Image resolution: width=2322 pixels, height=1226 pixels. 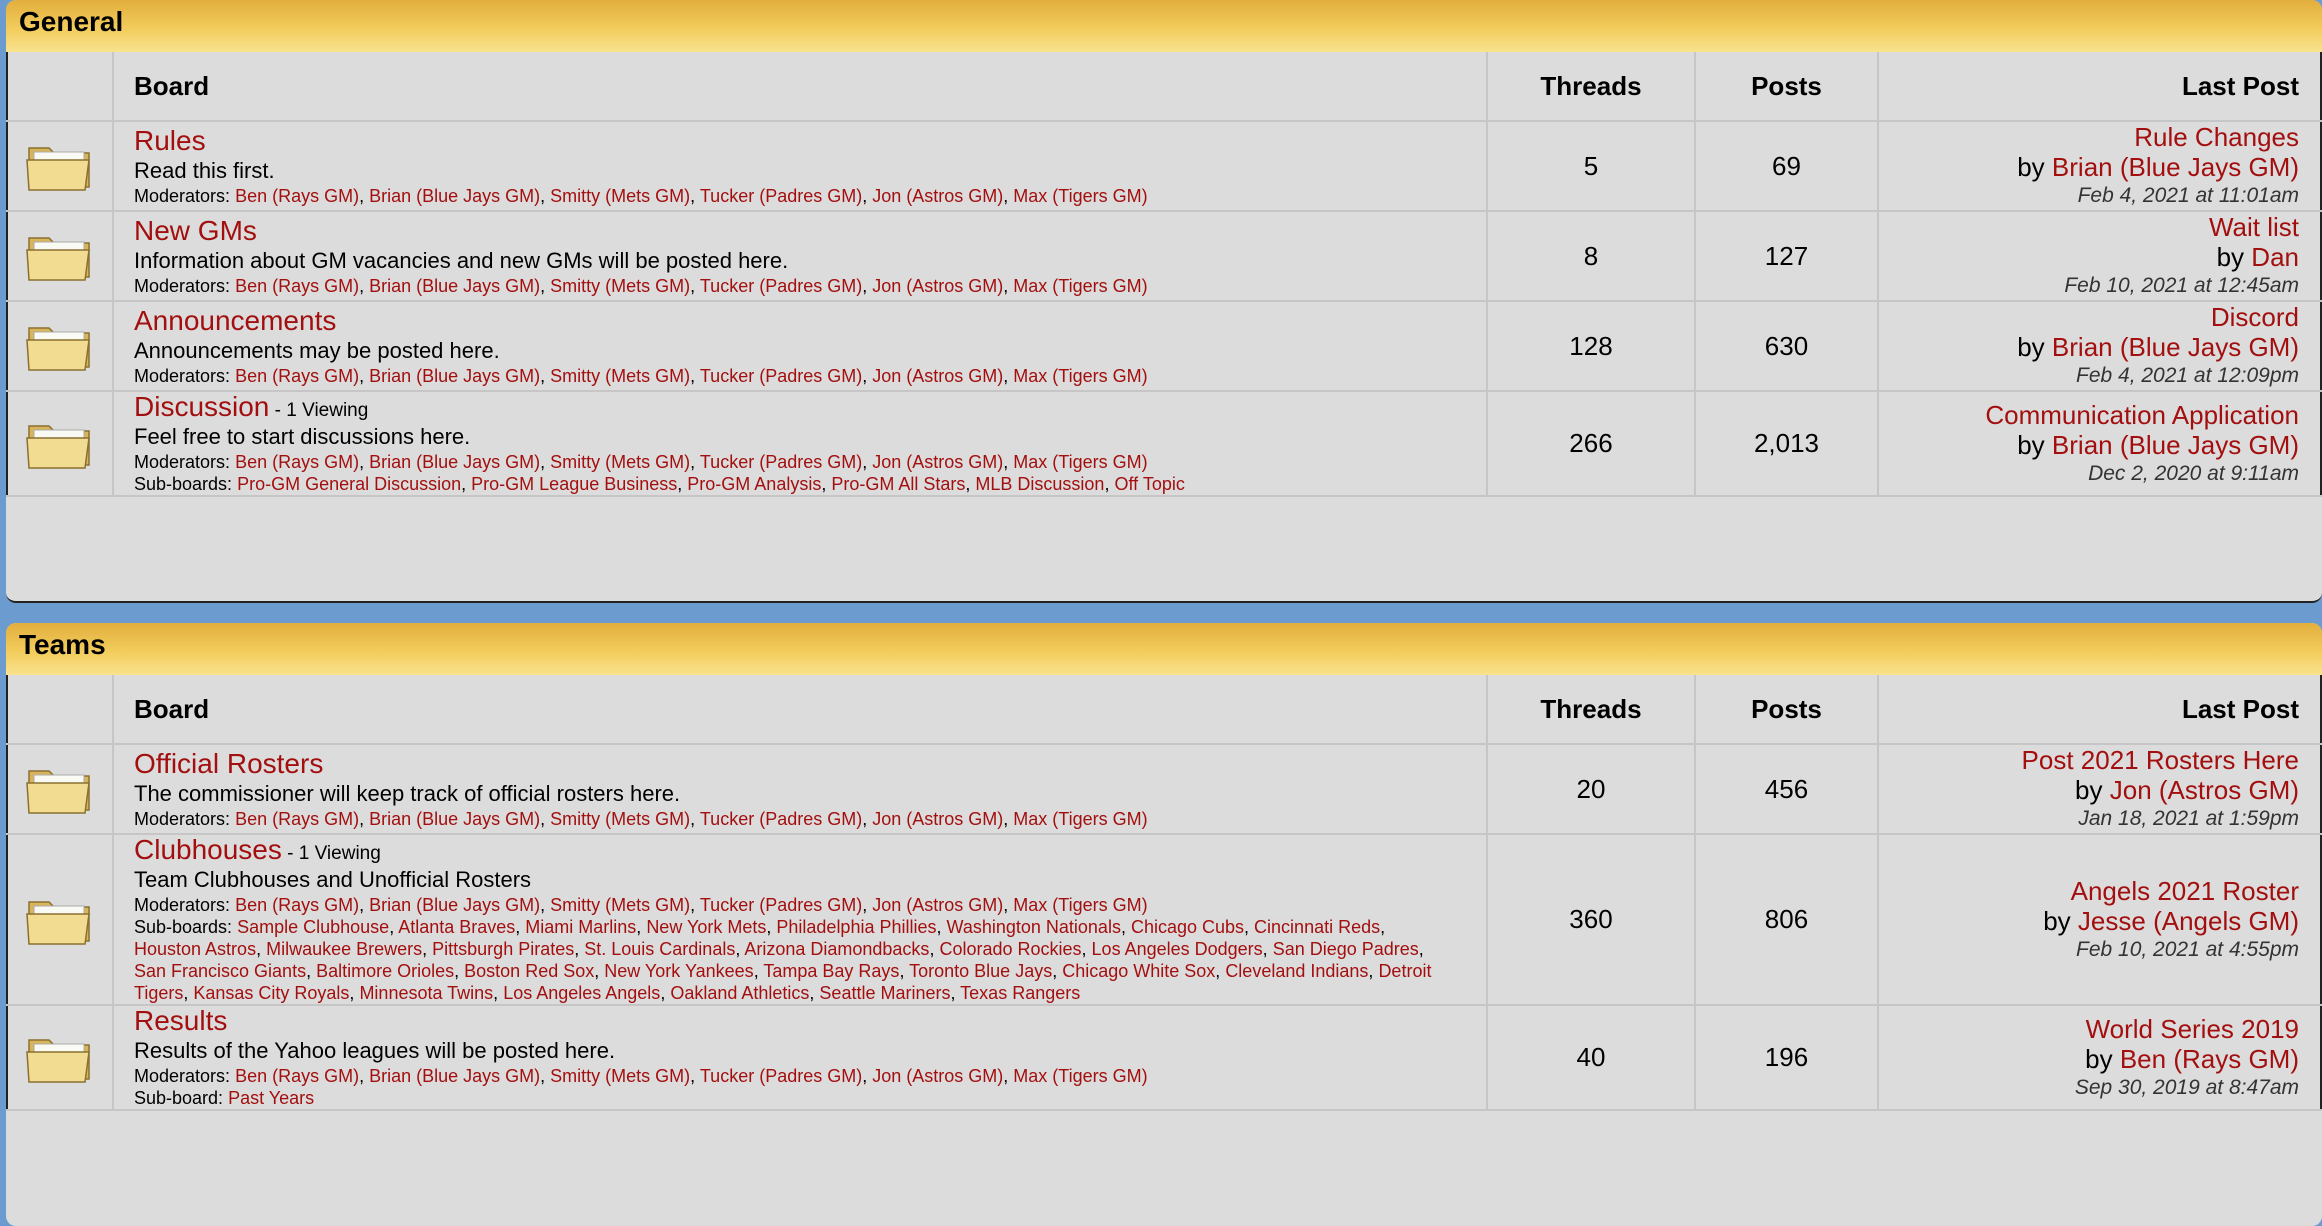 I want to click on subboard-link: Colorado Rockies, so click(x=1010, y=949).